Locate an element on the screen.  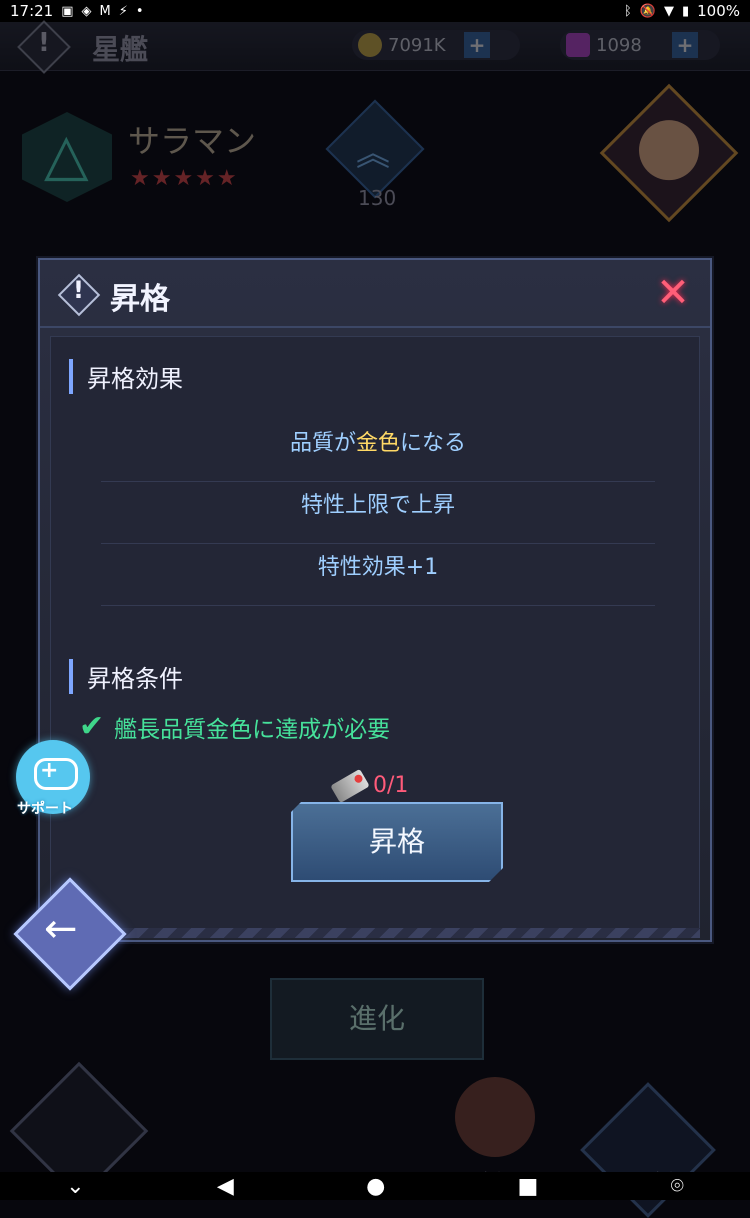
ship-info: △ サラマン ★★★★★ ︽ 130 is located at coordinates (375, 168).